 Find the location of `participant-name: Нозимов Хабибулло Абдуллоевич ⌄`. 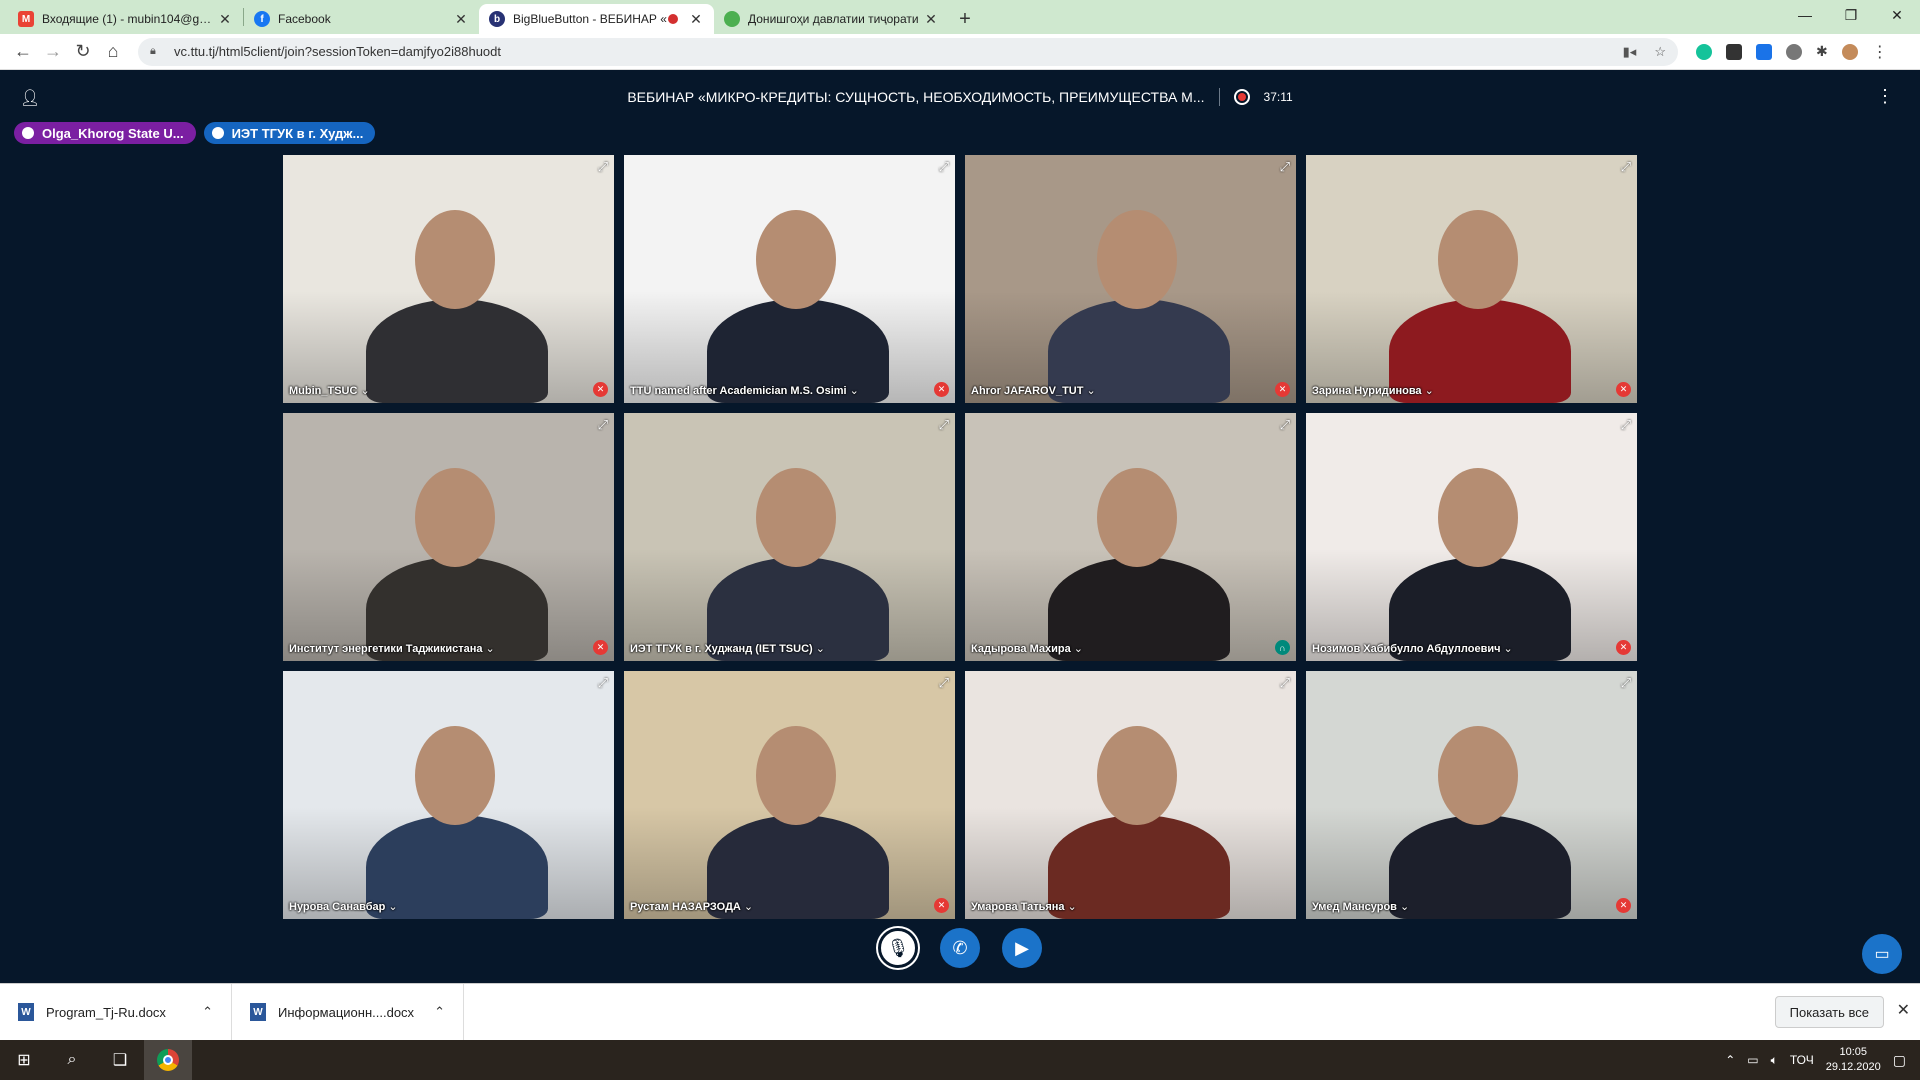

participant-name: Нозимов Хабибулло Абдуллоевич ⌄ is located at coordinates (1412, 648).